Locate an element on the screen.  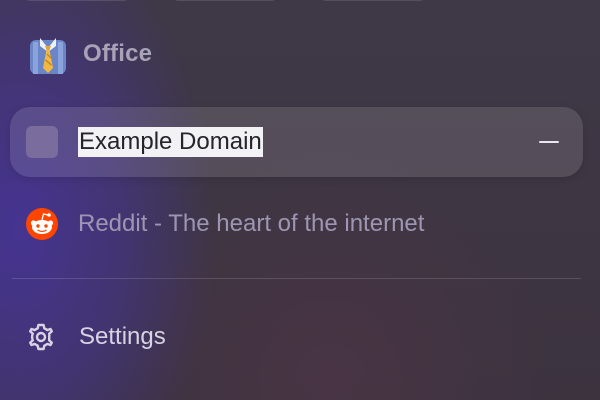
space-header: Office is located at coordinates (90, 54).